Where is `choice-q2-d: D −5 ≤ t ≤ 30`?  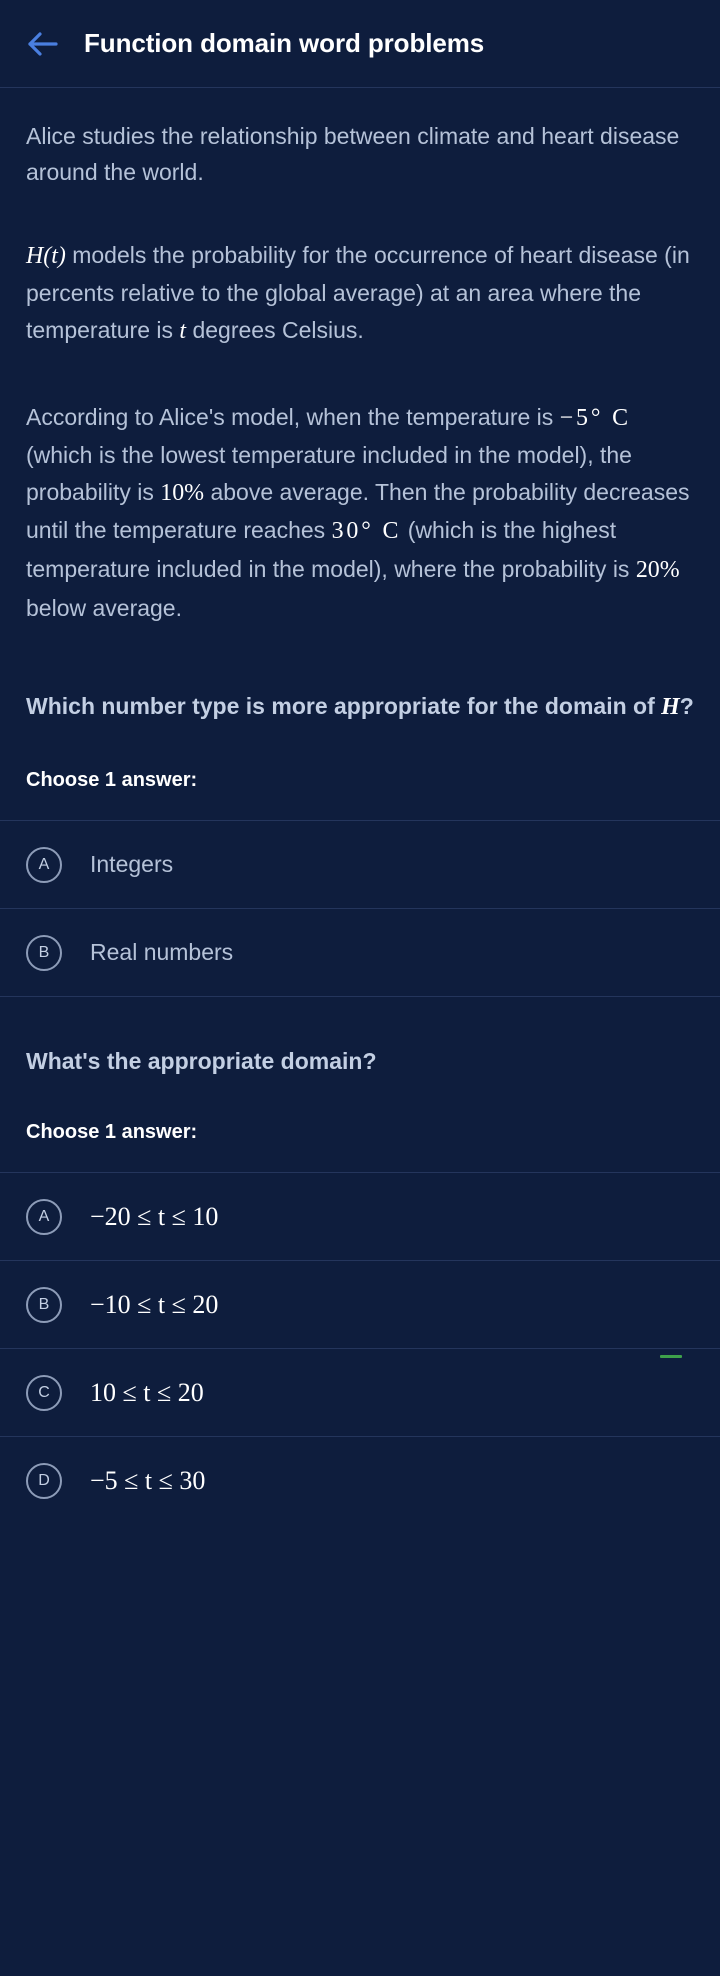
choice-q2-d: D −5 ≤ t ≤ 30 is located at coordinates (360, 1480).